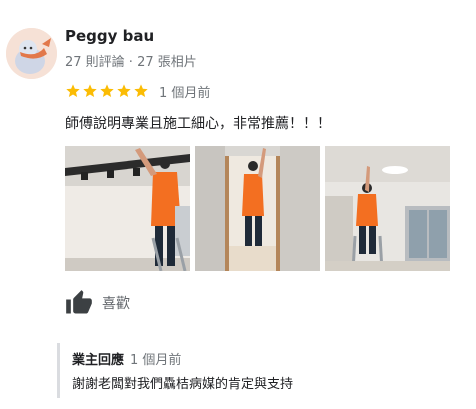 Image resolution: width=476 pixels, height=409 pixels. Describe the element at coordinates (198, 124) in the screenshot. I see `review-text: 師傅說明專業且施工細心，非常推薦！！！` at that location.